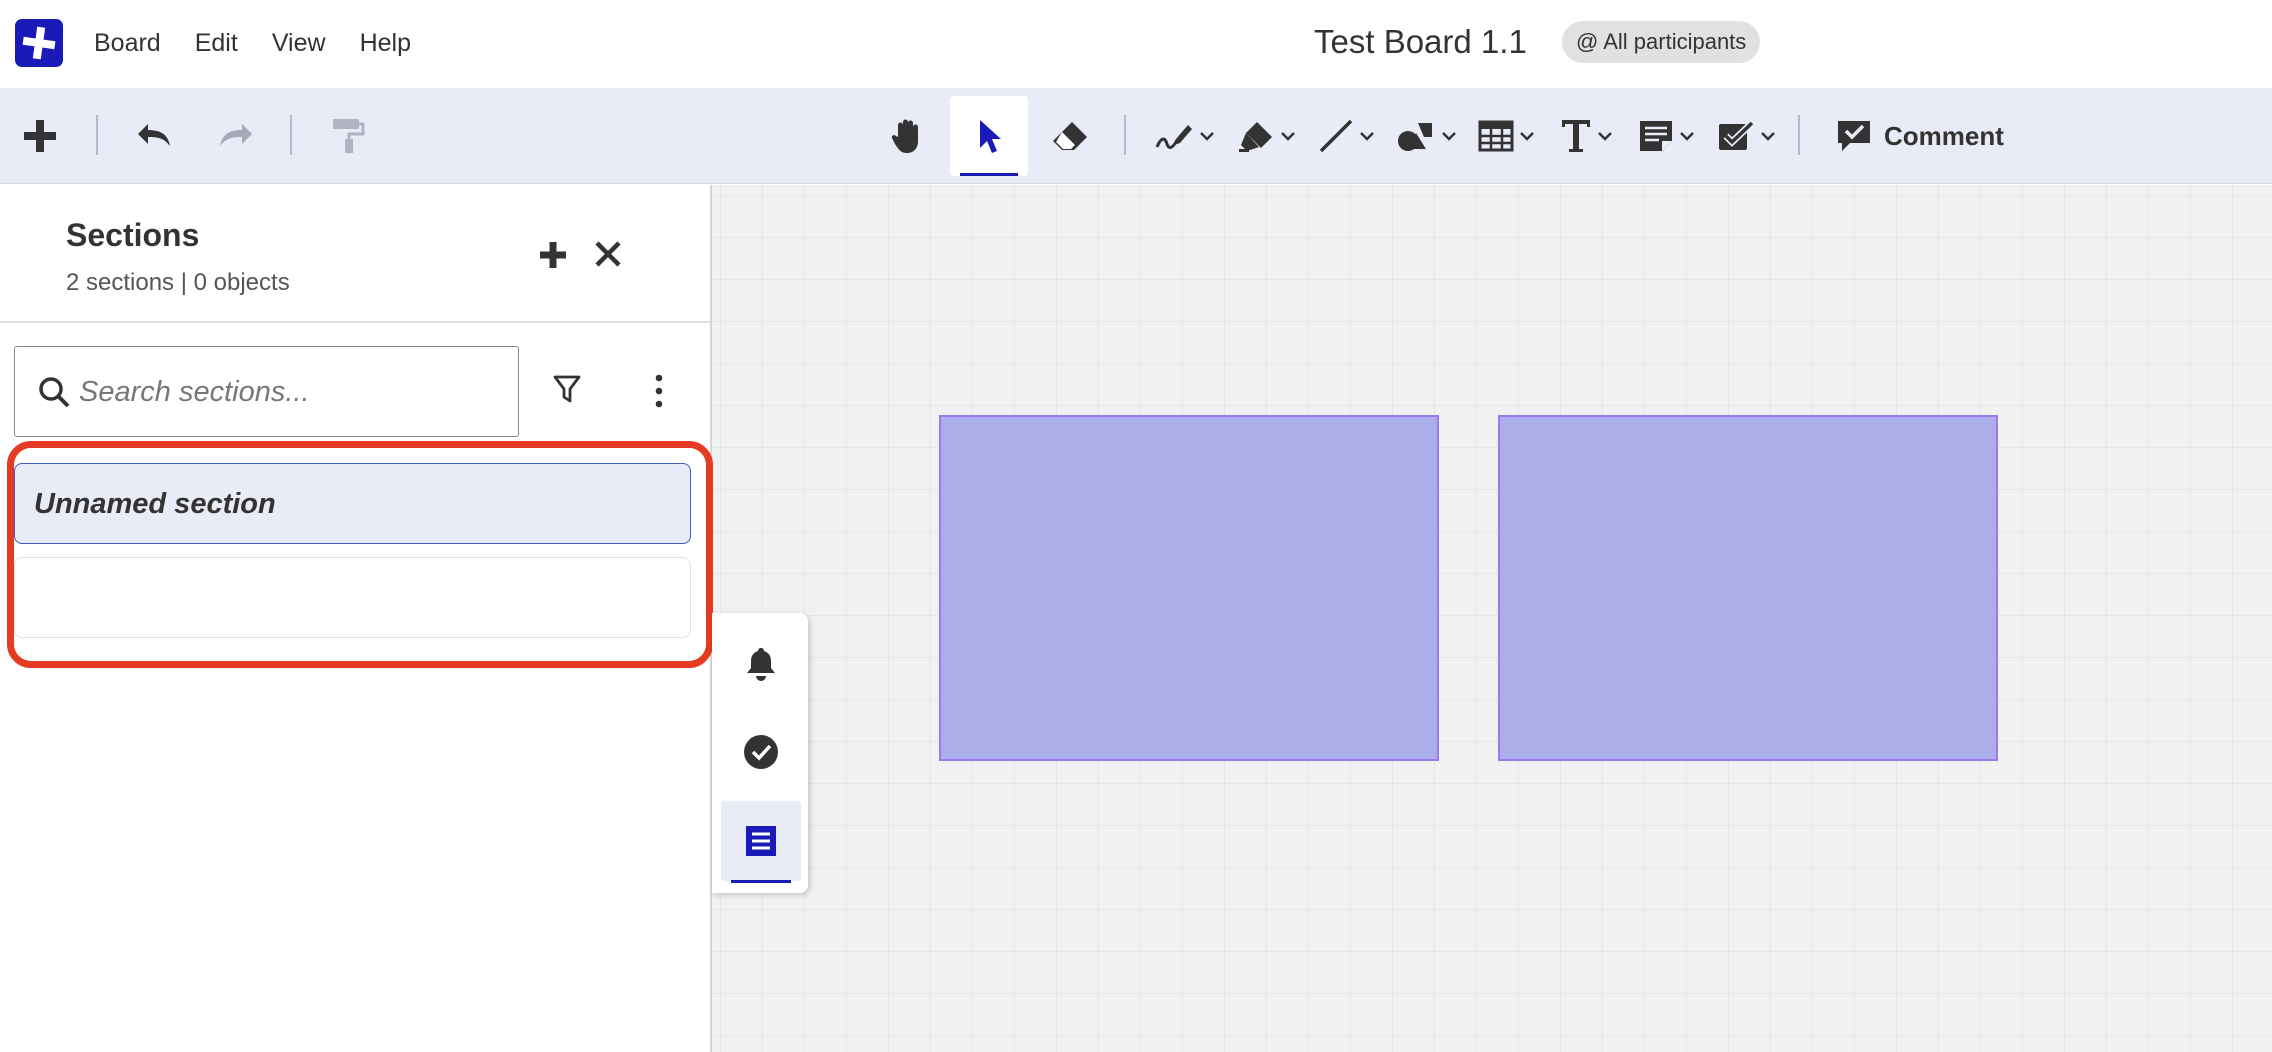  I want to click on hand-tool-button, so click(908, 136).